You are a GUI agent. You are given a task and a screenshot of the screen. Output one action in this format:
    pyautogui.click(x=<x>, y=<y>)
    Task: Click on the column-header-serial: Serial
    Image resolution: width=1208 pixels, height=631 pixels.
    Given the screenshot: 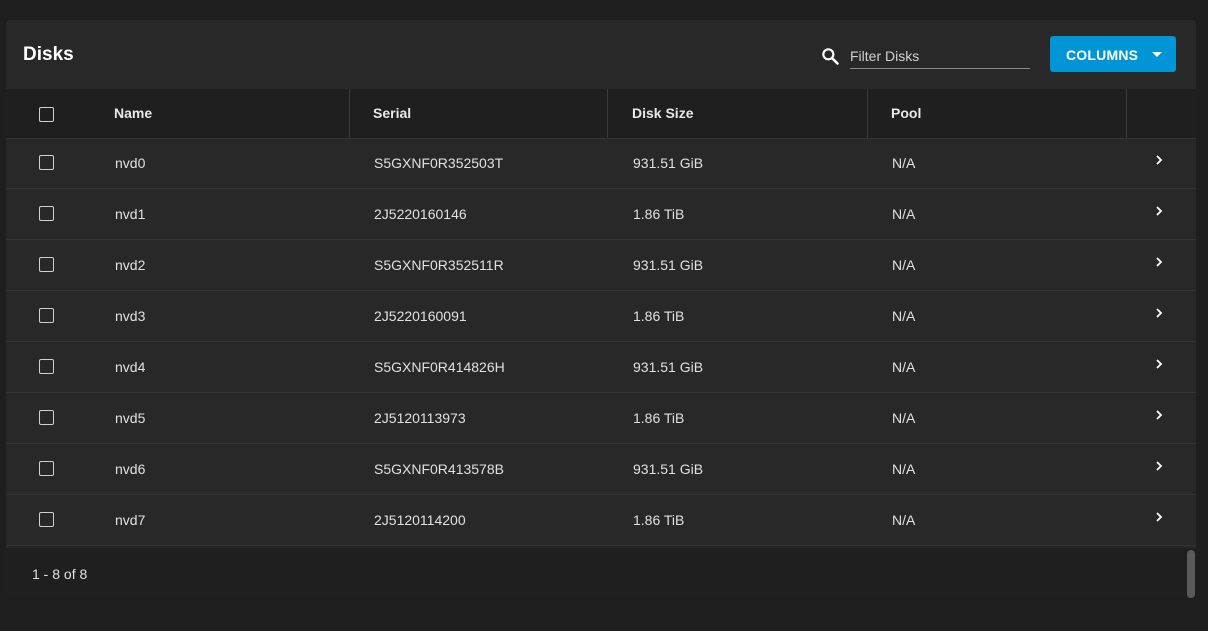 What is the action you would take?
    pyautogui.click(x=392, y=113)
    